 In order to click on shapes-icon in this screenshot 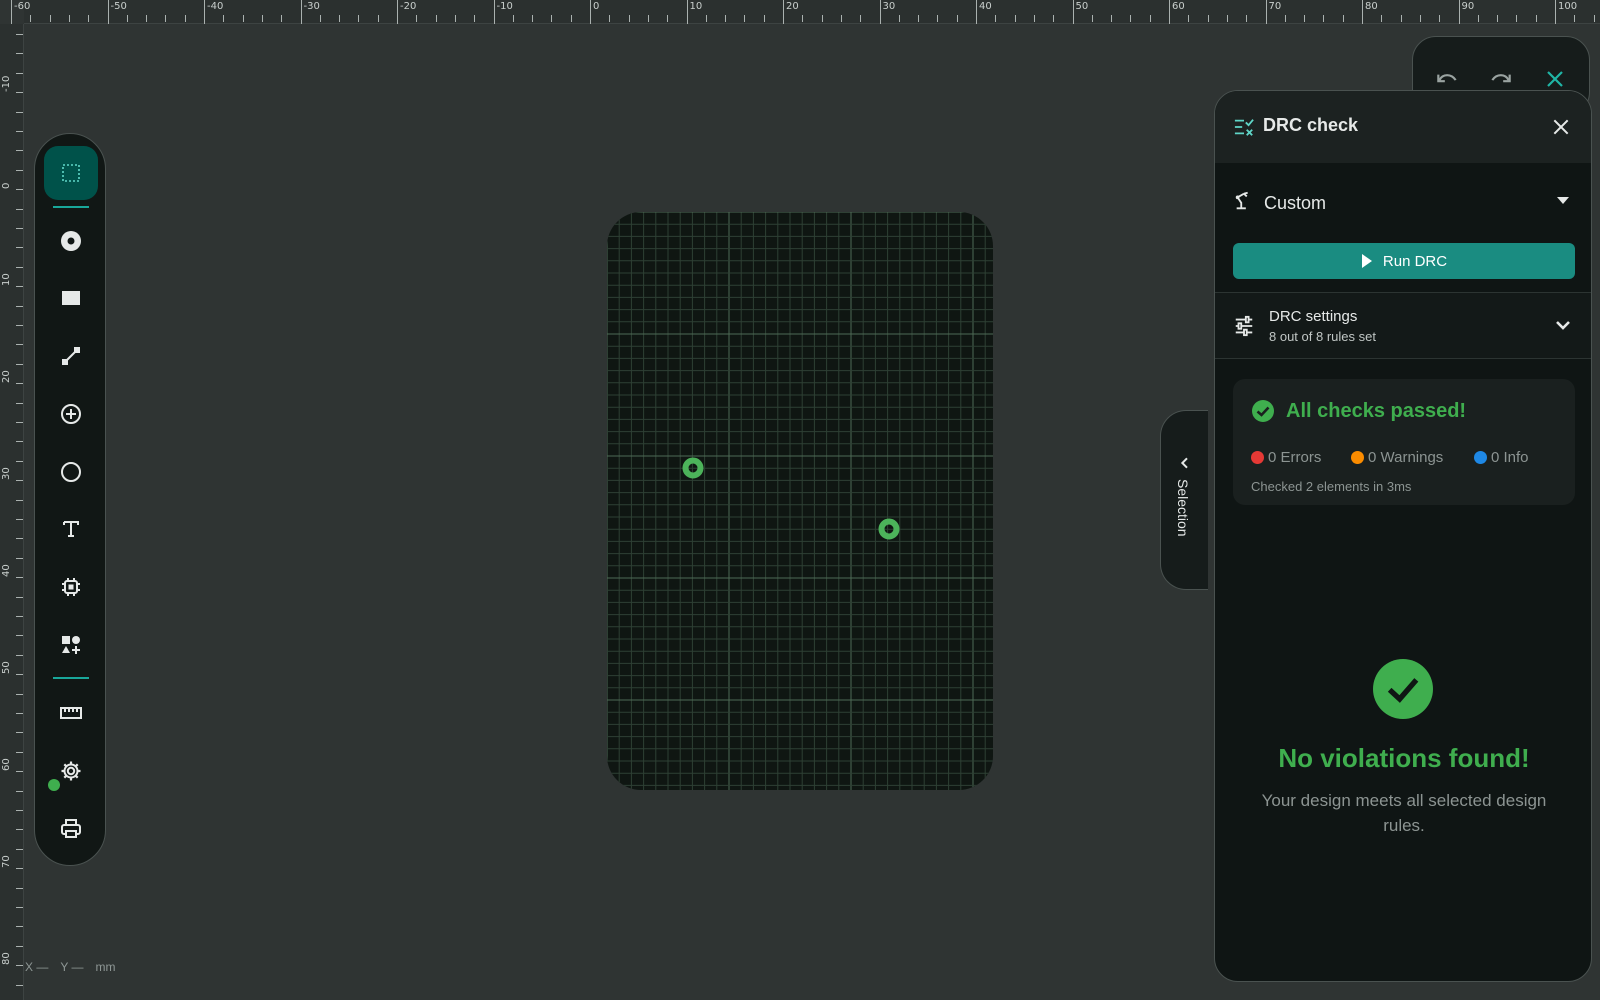, I will do `click(71, 645)`.